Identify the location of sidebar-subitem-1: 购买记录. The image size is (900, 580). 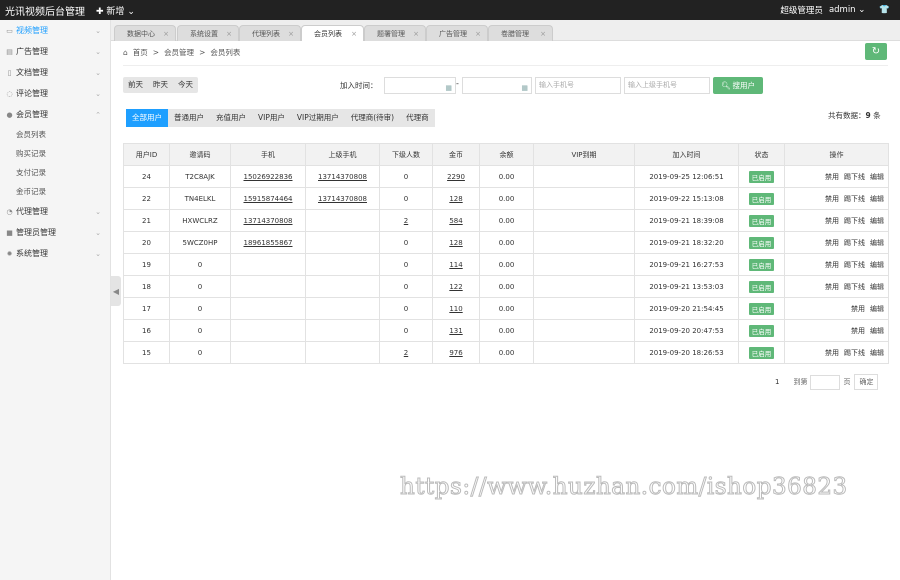
(55, 153).